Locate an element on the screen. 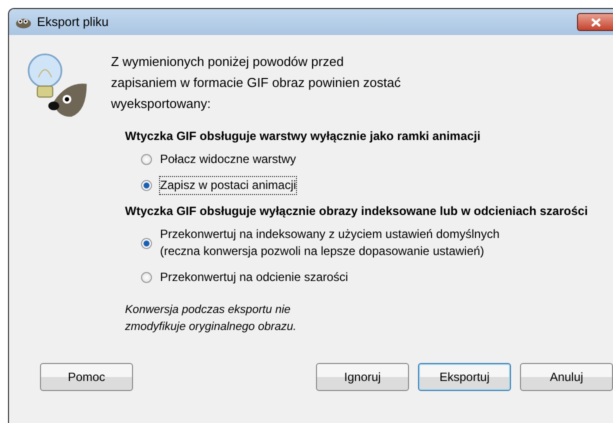 The height and width of the screenshot is (423, 613). option-label: Połacz widoczne warstwy is located at coordinates (228, 159).